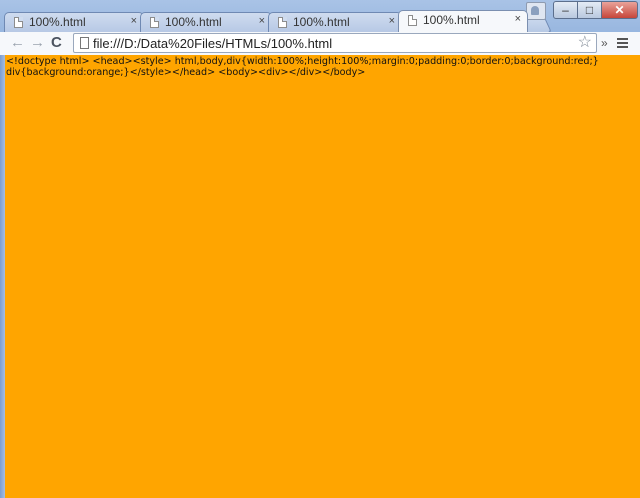 This screenshot has height=498, width=640. I want to click on profile-icon, so click(536, 11).